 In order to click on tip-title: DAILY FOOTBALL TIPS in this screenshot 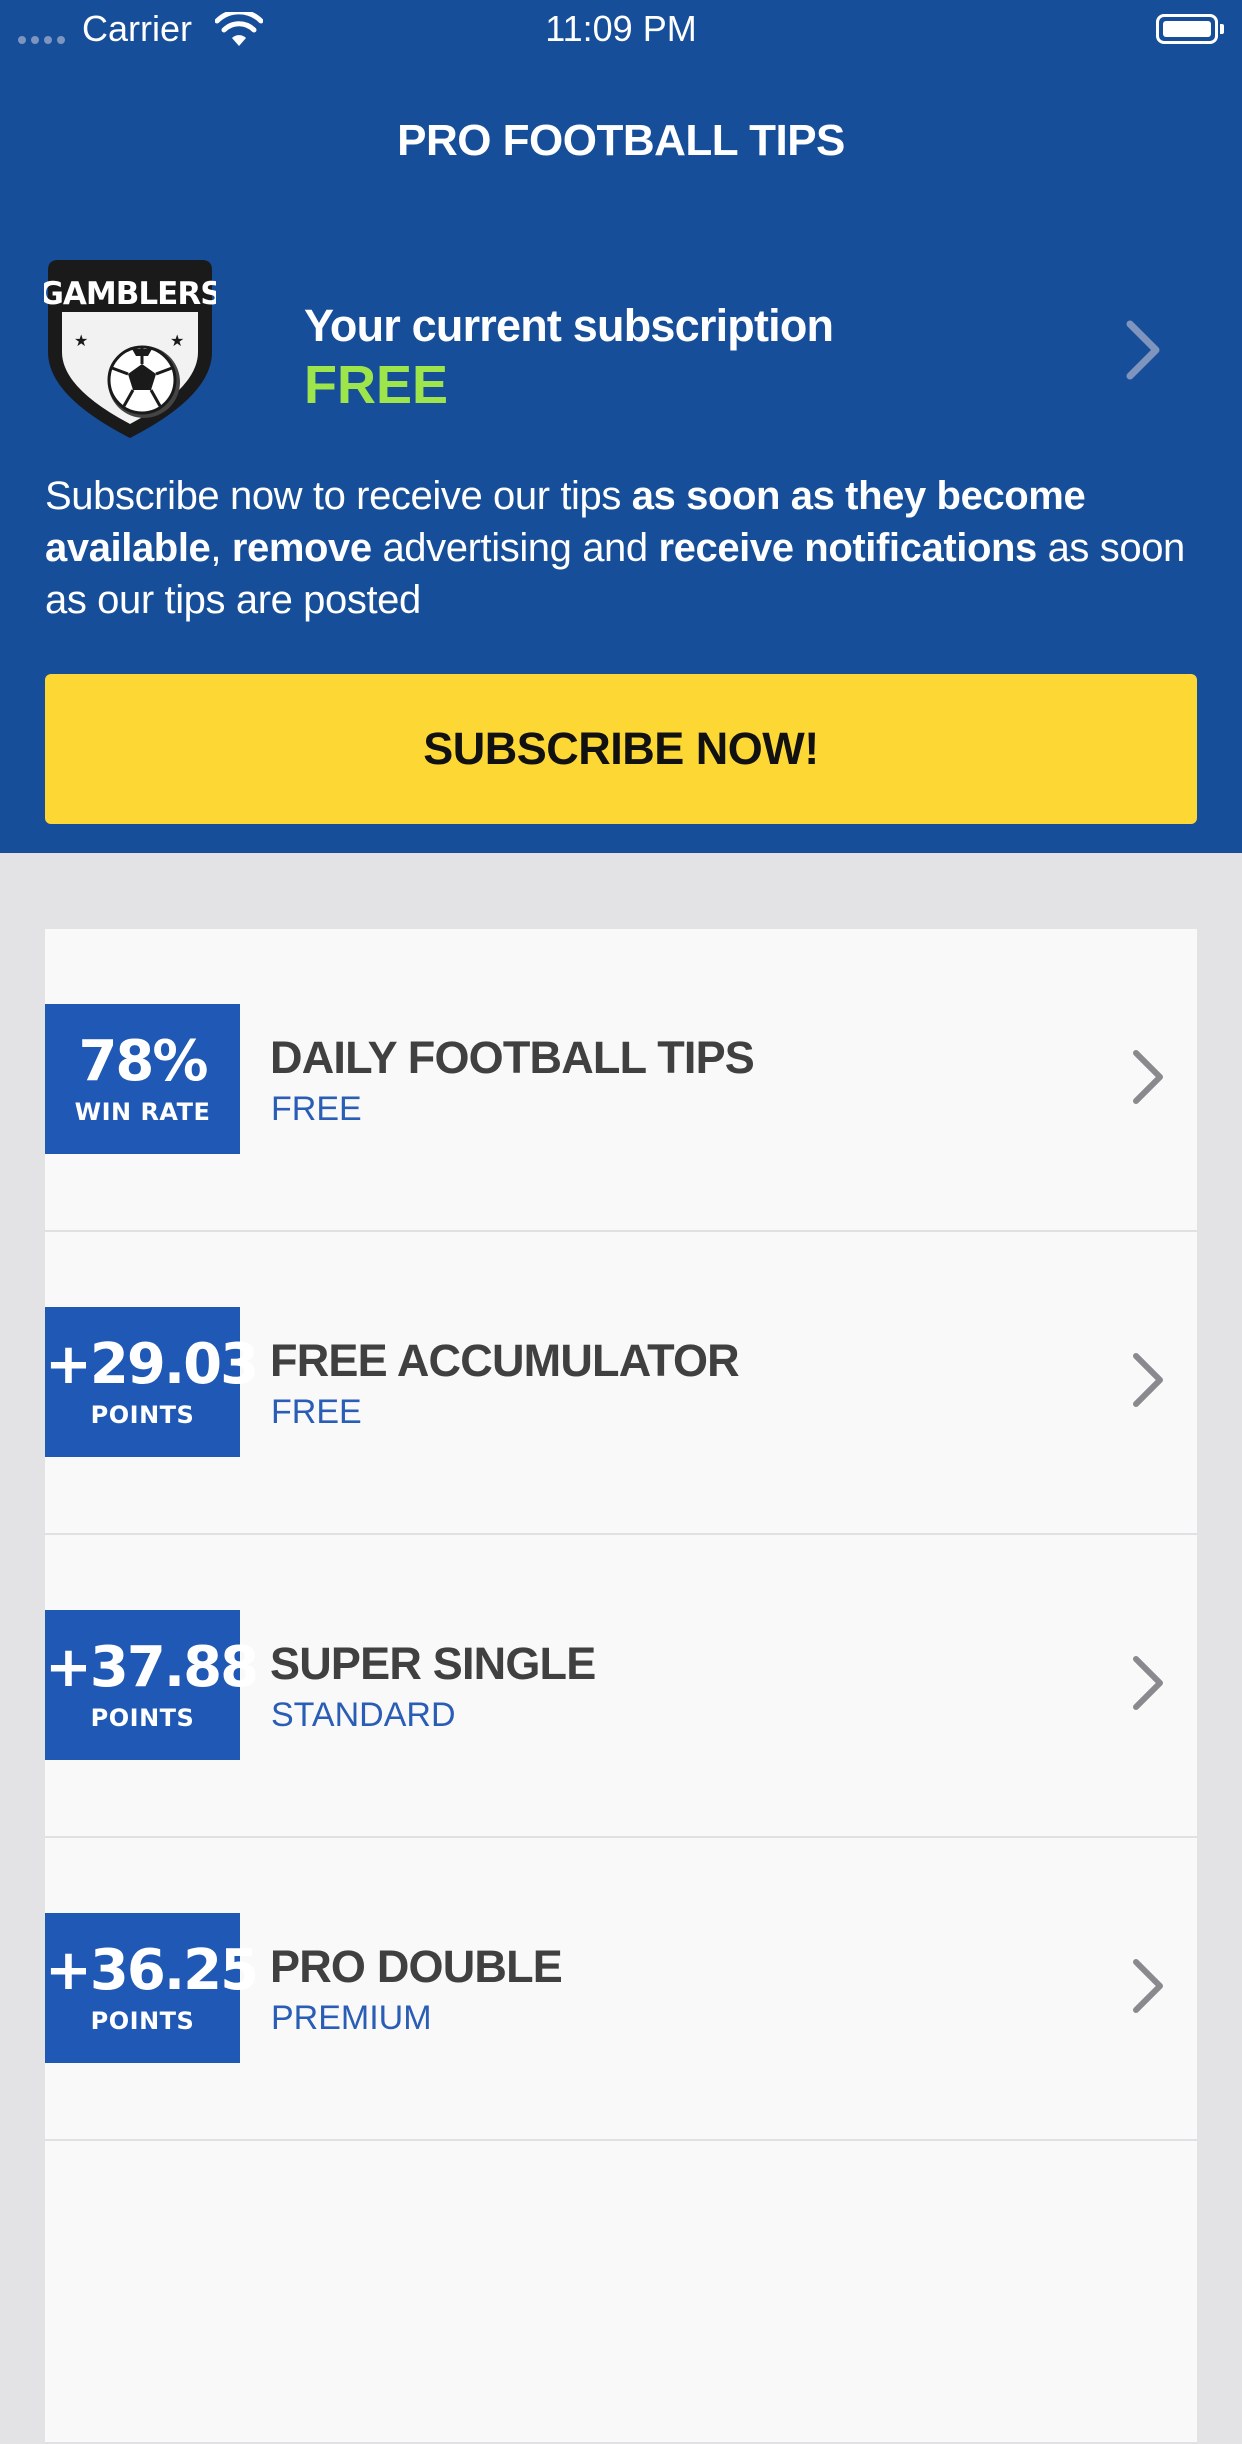, I will do `click(512, 1057)`.